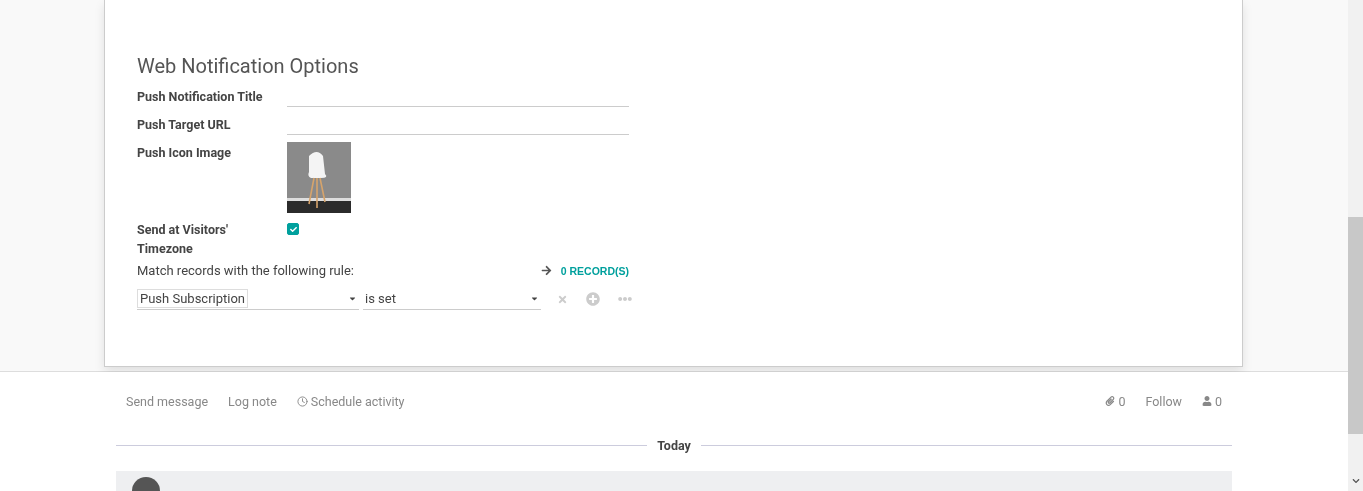 The width and height of the screenshot is (1363, 491). I want to click on field-label: Push Target URL, so click(184, 125).